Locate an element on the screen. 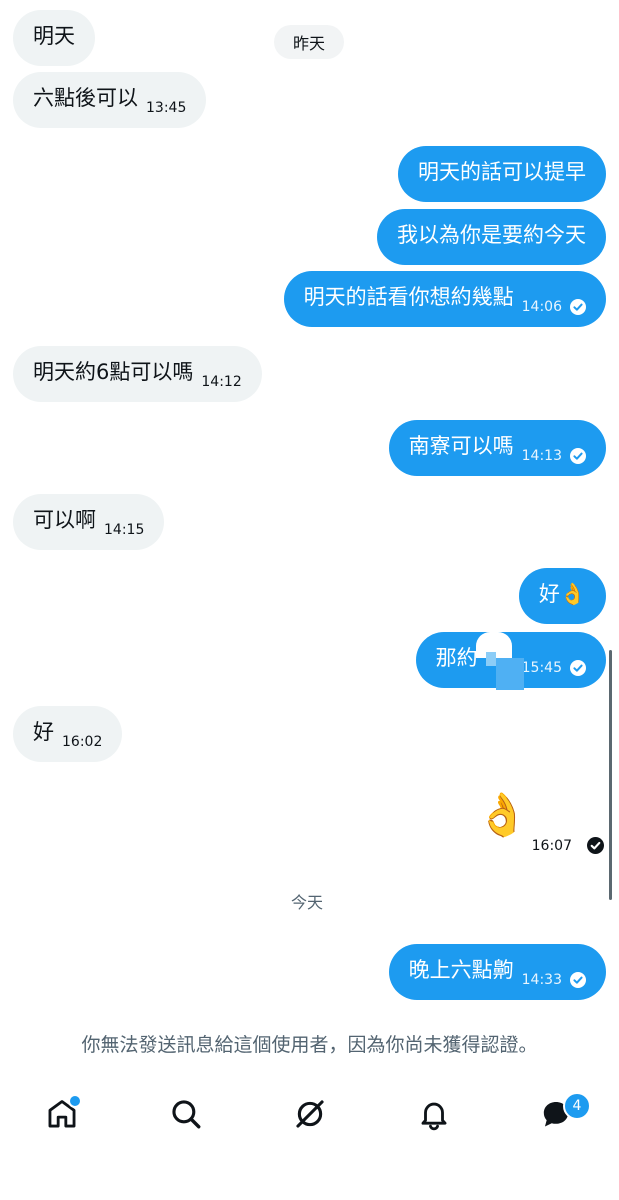 The height and width of the screenshot is (1200, 619). nav-search is located at coordinates (186, 1114).